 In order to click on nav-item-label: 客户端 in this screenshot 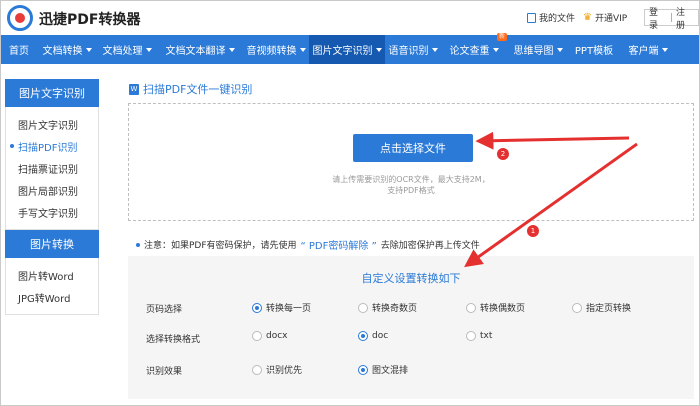, I will do `click(643, 51)`.